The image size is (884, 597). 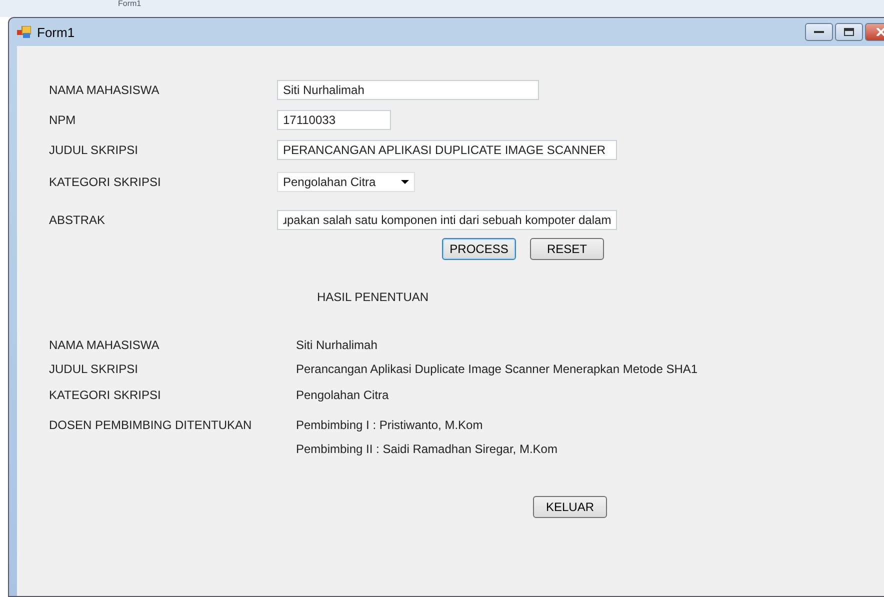 What do you see at coordinates (427, 449) in the screenshot?
I see `result-value: Pembimbing II : Saidi Ramadhan Siregar, M.Kom` at bounding box center [427, 449].